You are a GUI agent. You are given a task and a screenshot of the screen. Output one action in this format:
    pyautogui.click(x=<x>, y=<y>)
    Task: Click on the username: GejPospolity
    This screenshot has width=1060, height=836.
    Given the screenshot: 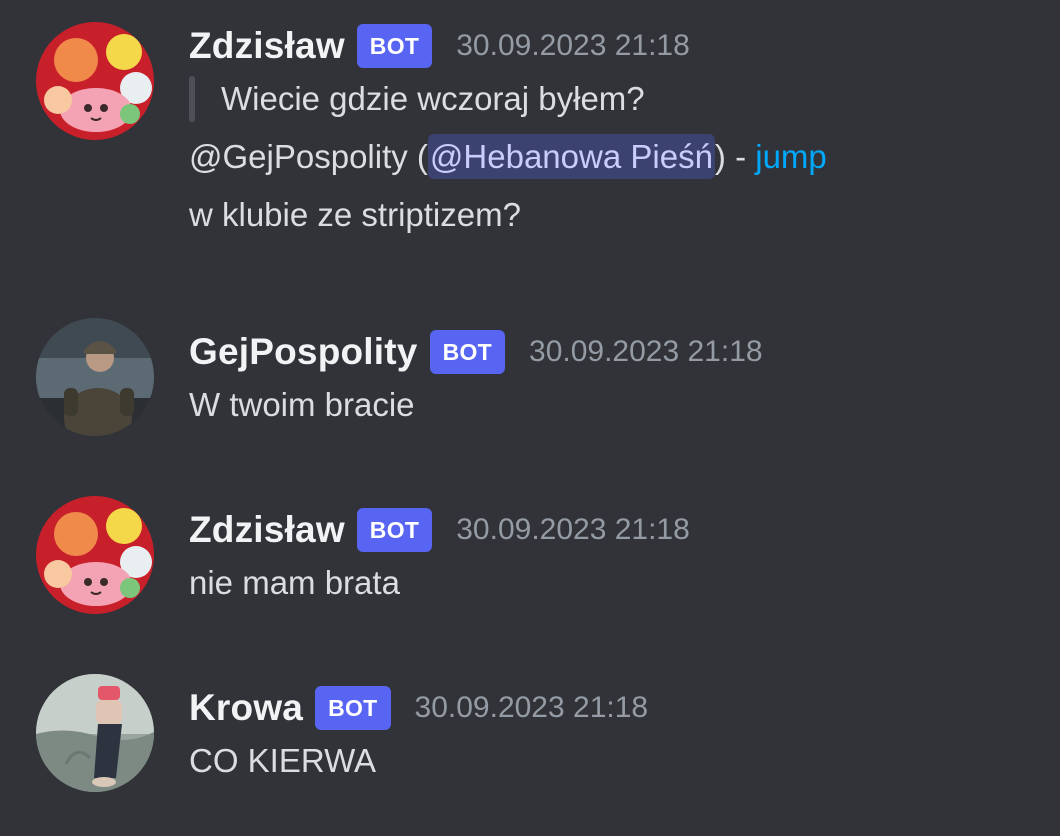 What is the action you would take?
    pyautogui.click(x=303, y=352)
    